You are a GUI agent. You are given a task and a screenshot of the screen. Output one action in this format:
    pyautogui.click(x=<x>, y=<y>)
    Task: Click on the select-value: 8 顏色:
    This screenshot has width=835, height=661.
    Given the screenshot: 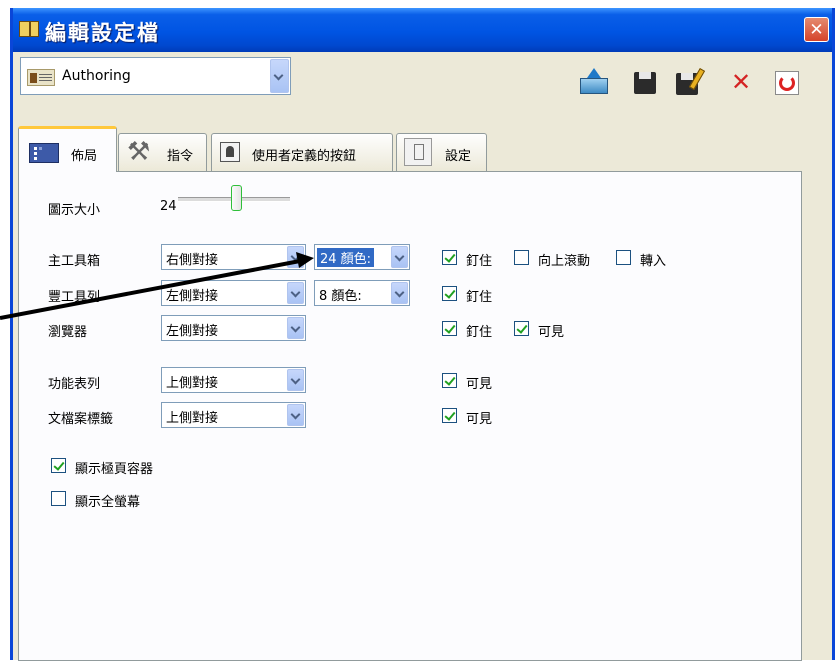 What is the action you would take?
    pyautogui.click(x=340, y=296)
    